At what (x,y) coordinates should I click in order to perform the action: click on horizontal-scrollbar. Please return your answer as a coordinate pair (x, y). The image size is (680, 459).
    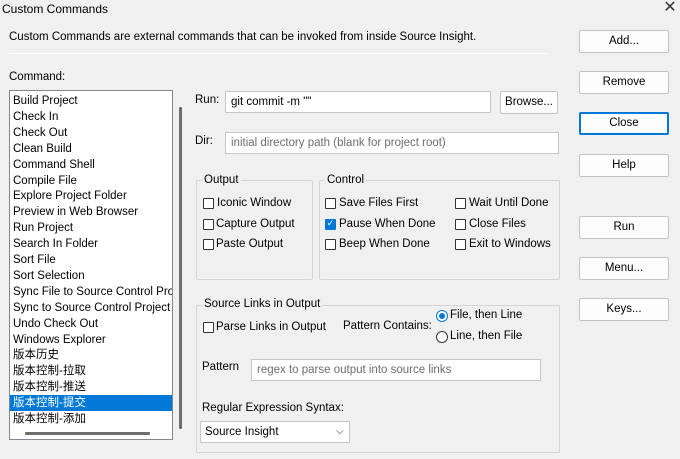
    Looking at the image, I should click on (87, 433).